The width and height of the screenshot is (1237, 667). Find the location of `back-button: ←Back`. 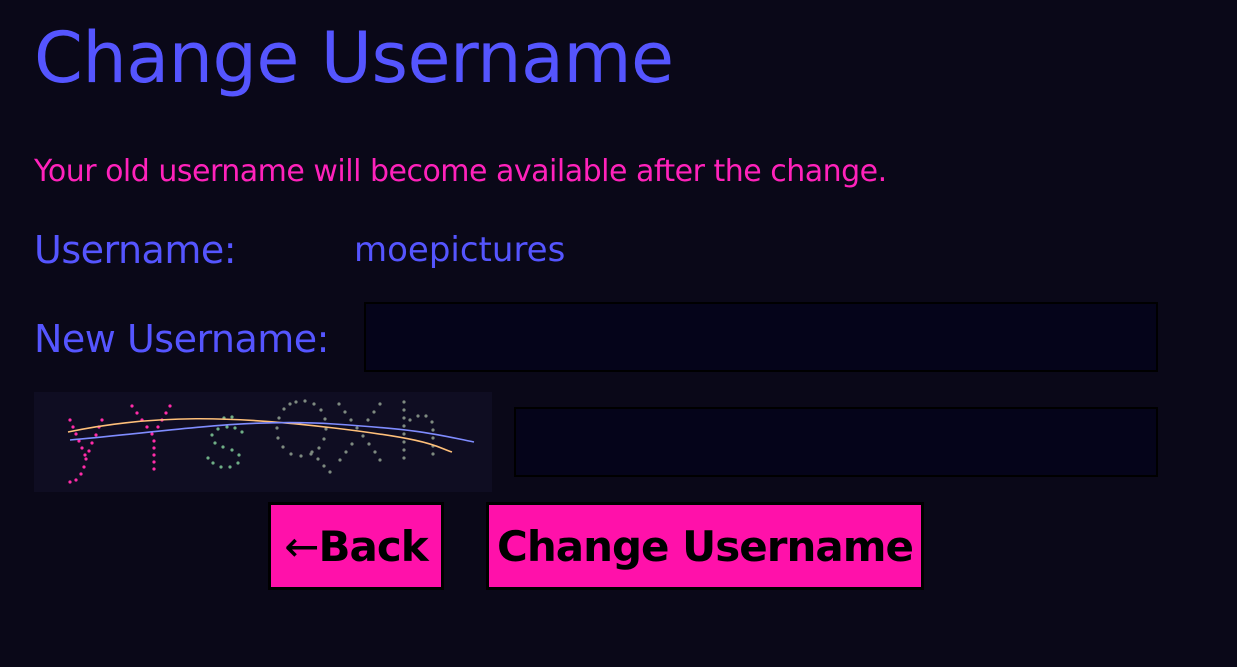

back-button: ←Back is located at coordinates (356, 546).